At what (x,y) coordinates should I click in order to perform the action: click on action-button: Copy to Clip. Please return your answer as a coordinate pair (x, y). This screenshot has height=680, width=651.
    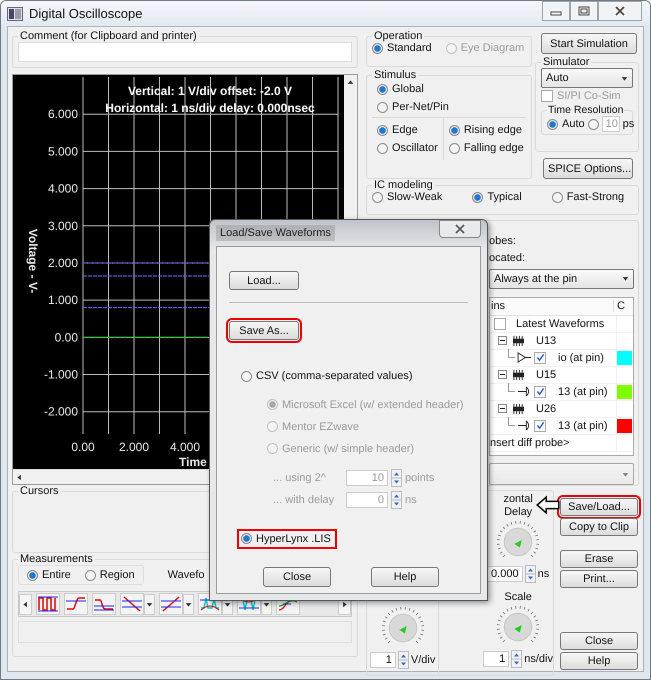
    Looking at the image, I should click on (599, 527).